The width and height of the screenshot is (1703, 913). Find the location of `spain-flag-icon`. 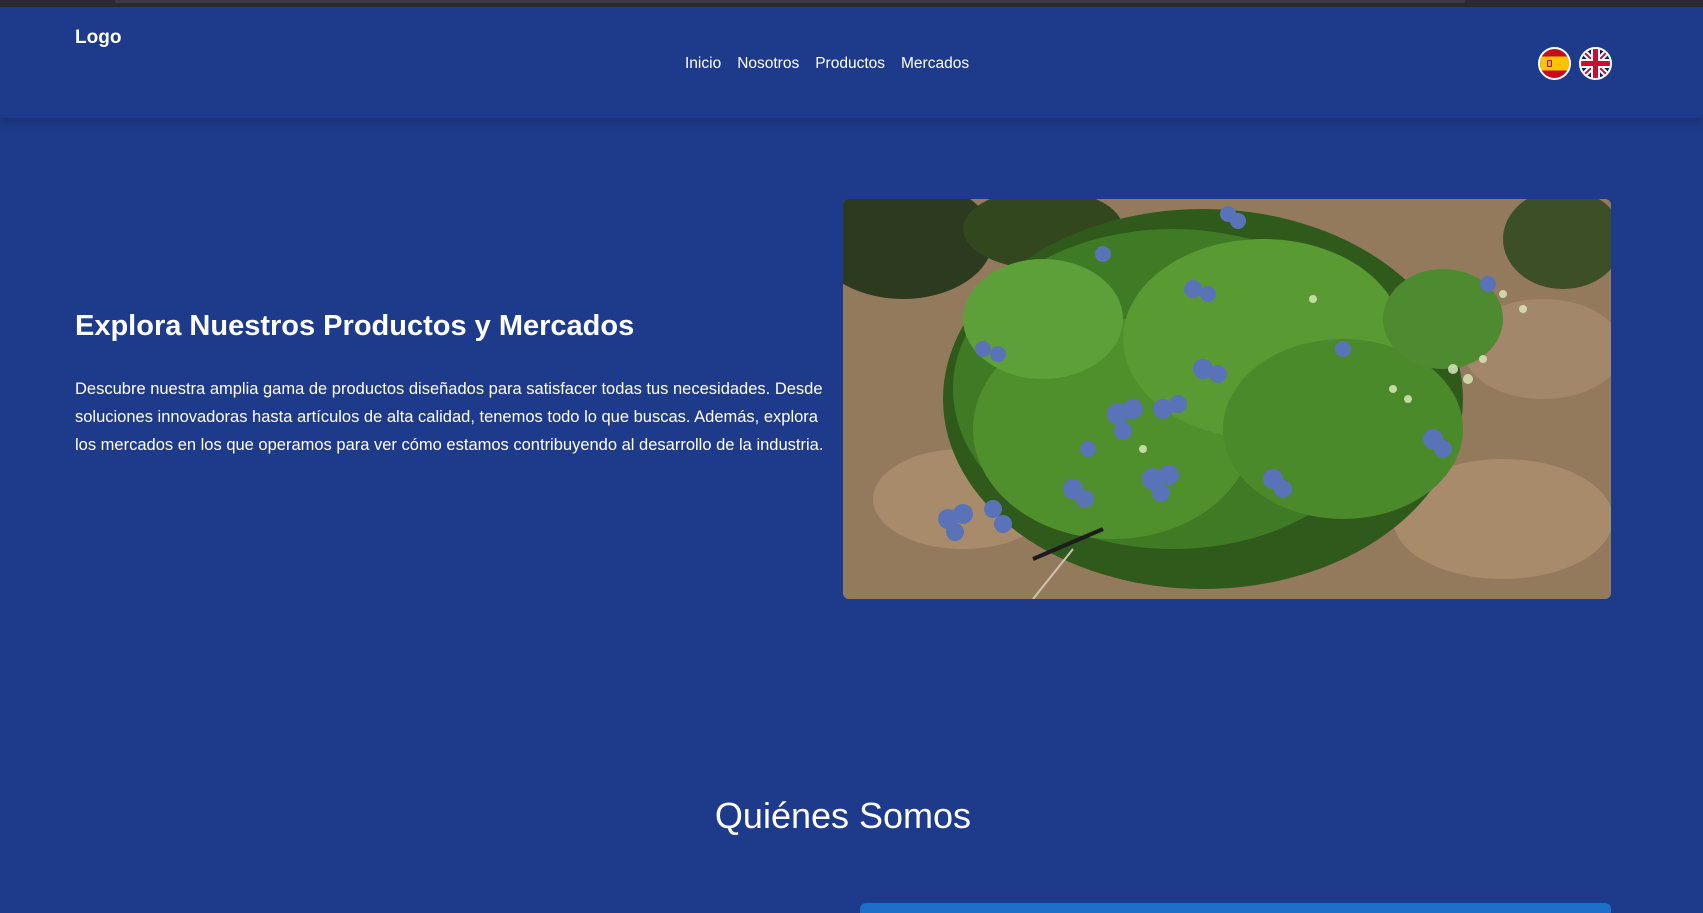

spain-flag-icon is located at coordinates (1554, 63).